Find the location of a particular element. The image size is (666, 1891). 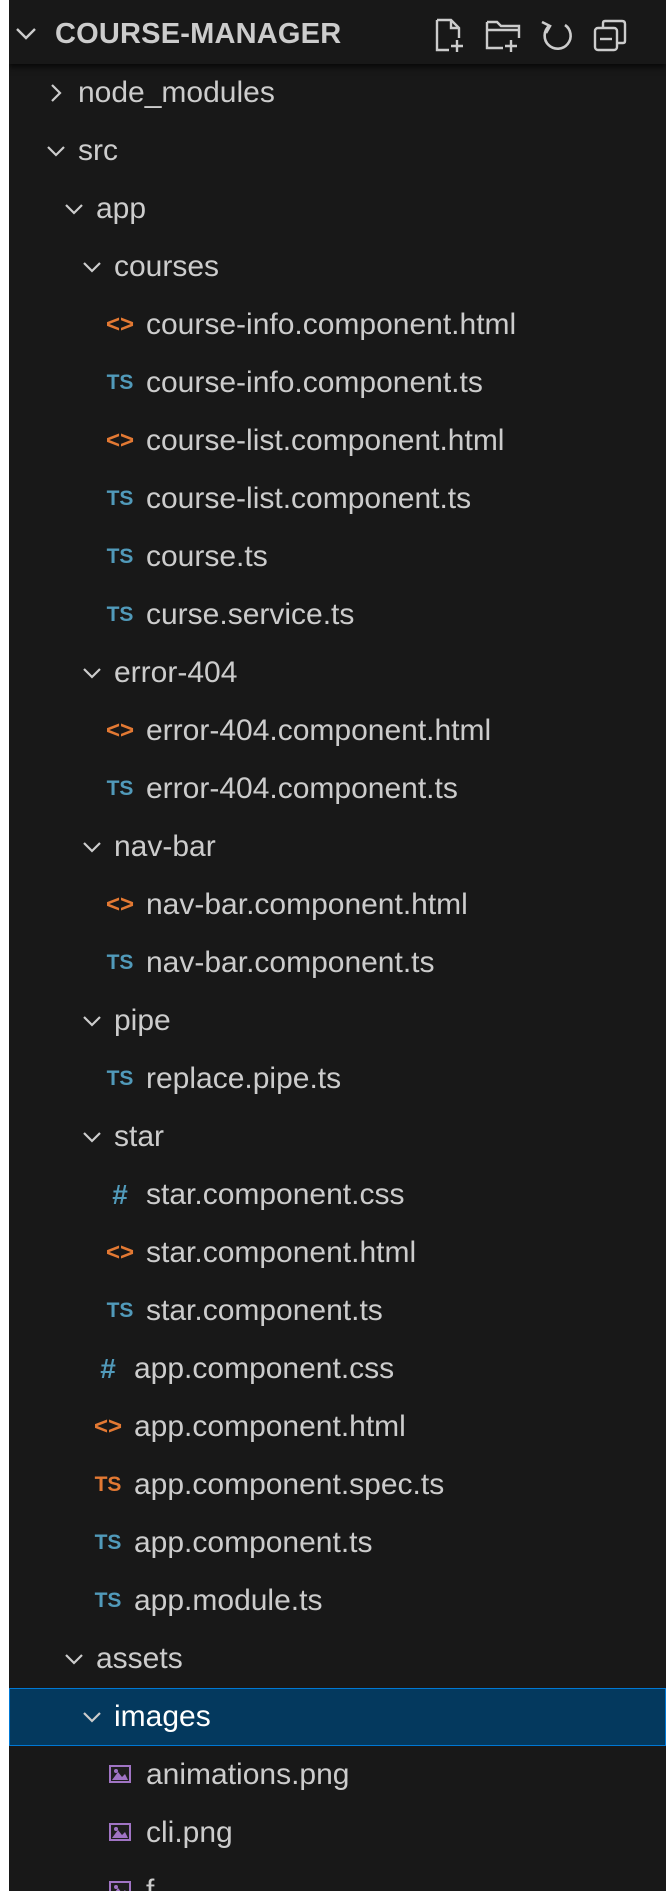

file-item: <> course-info.component.html is located at coordinates (337, 325).